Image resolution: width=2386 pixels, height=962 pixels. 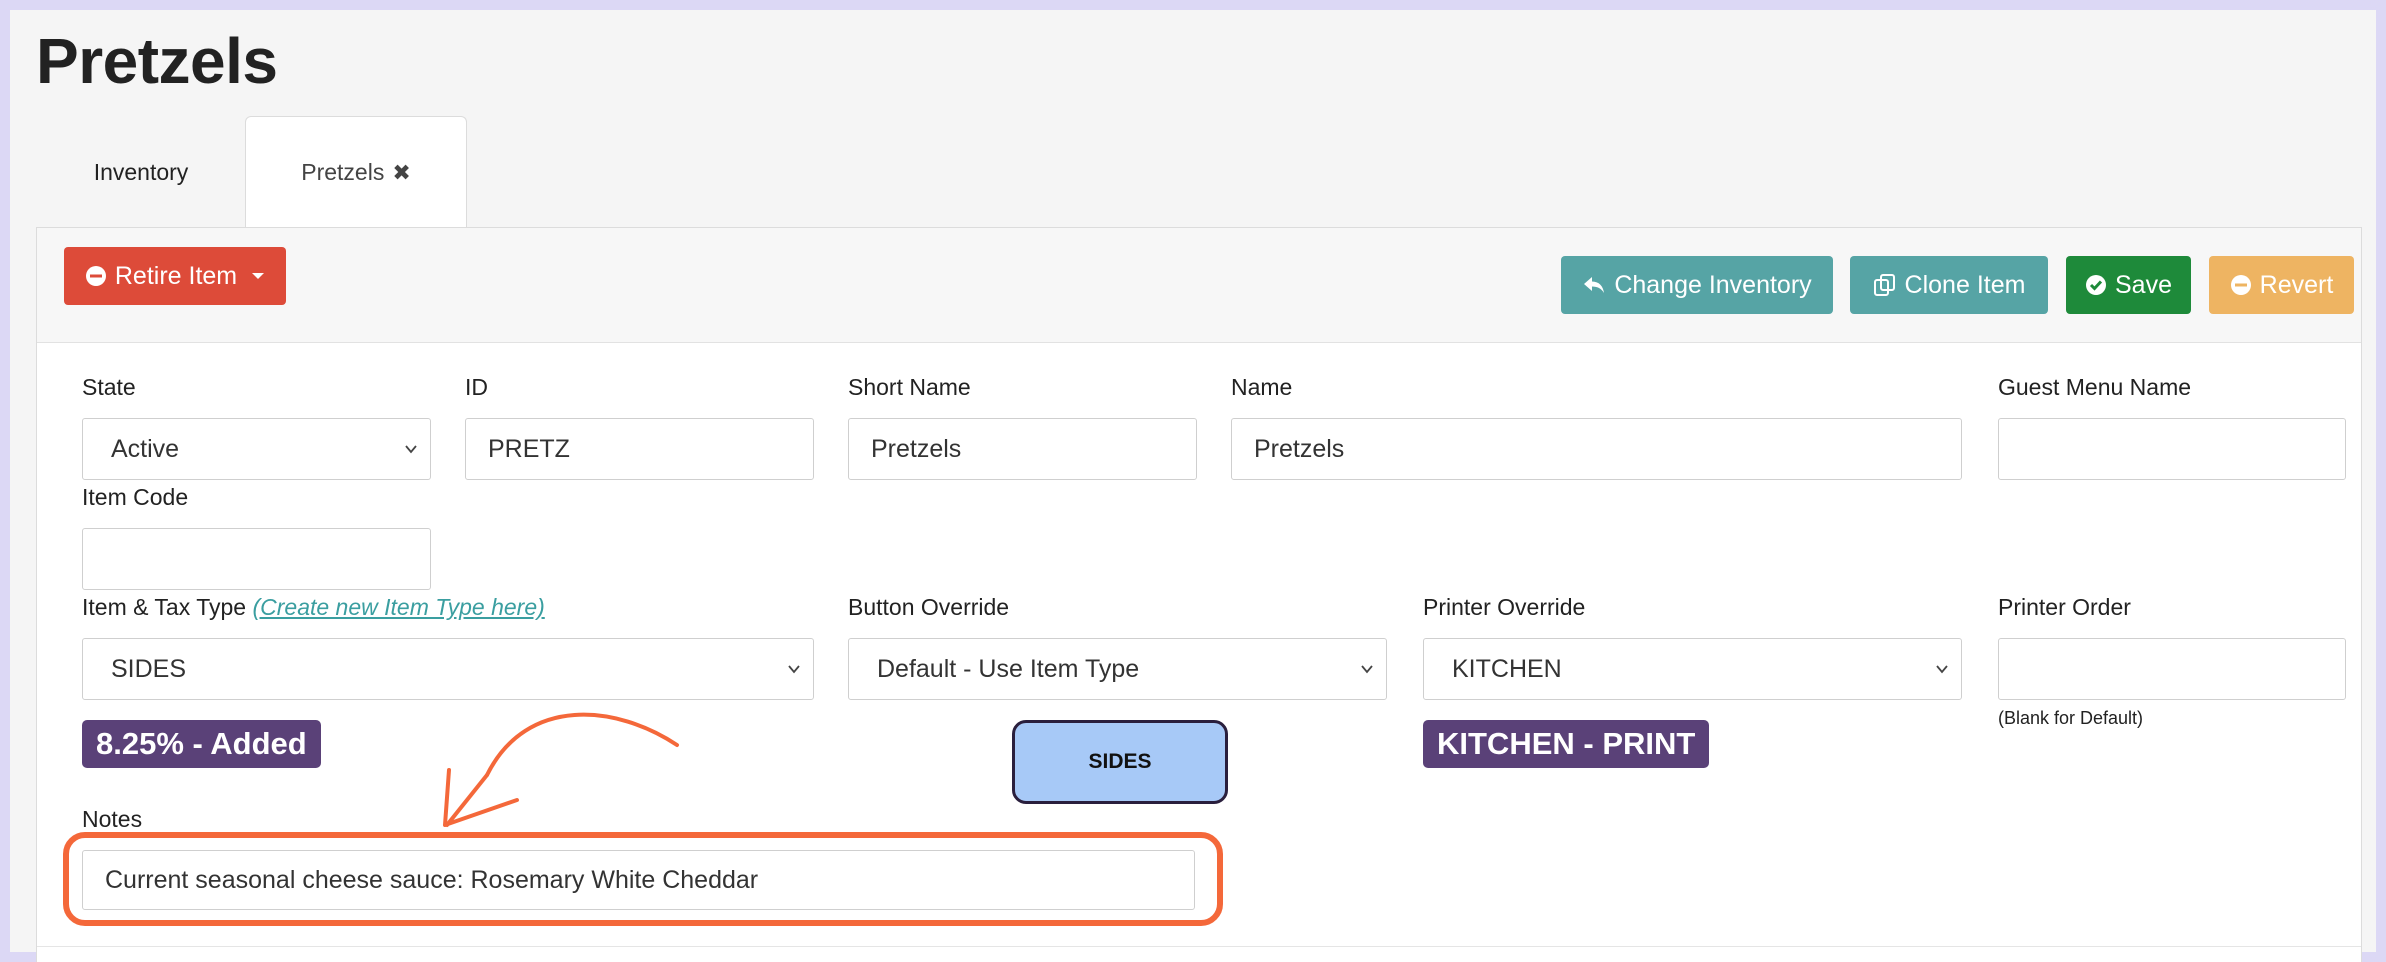 What do you see at coordinates (398, 607) in the screenshot?
I see `create-item-type-link: (Create new Item Type here)` at bounding box center [398, 607].